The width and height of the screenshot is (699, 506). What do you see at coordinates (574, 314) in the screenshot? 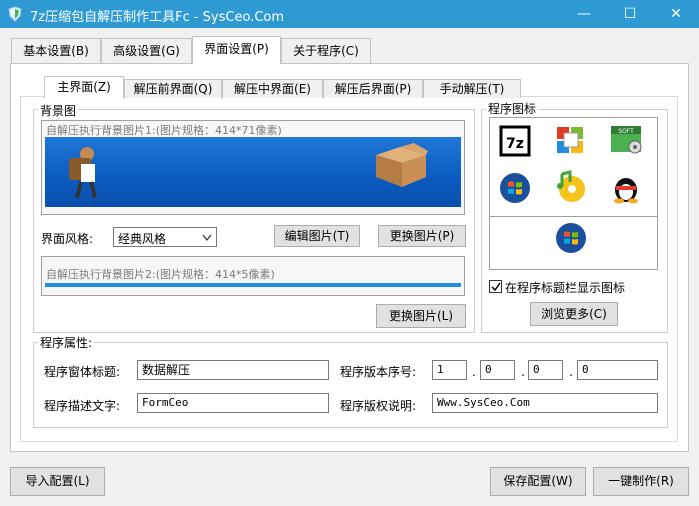
I see `browse-more-button: 浏览更多(C)` at bounding box center [574, 314].